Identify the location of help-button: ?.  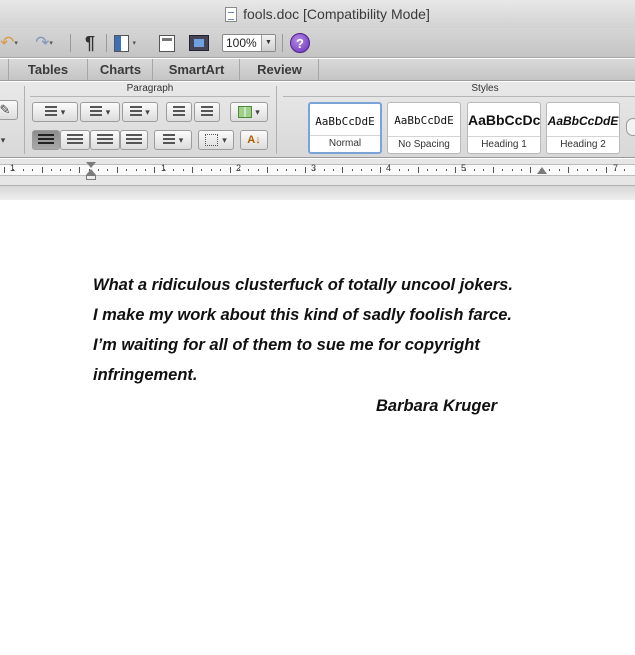
(300, 43).